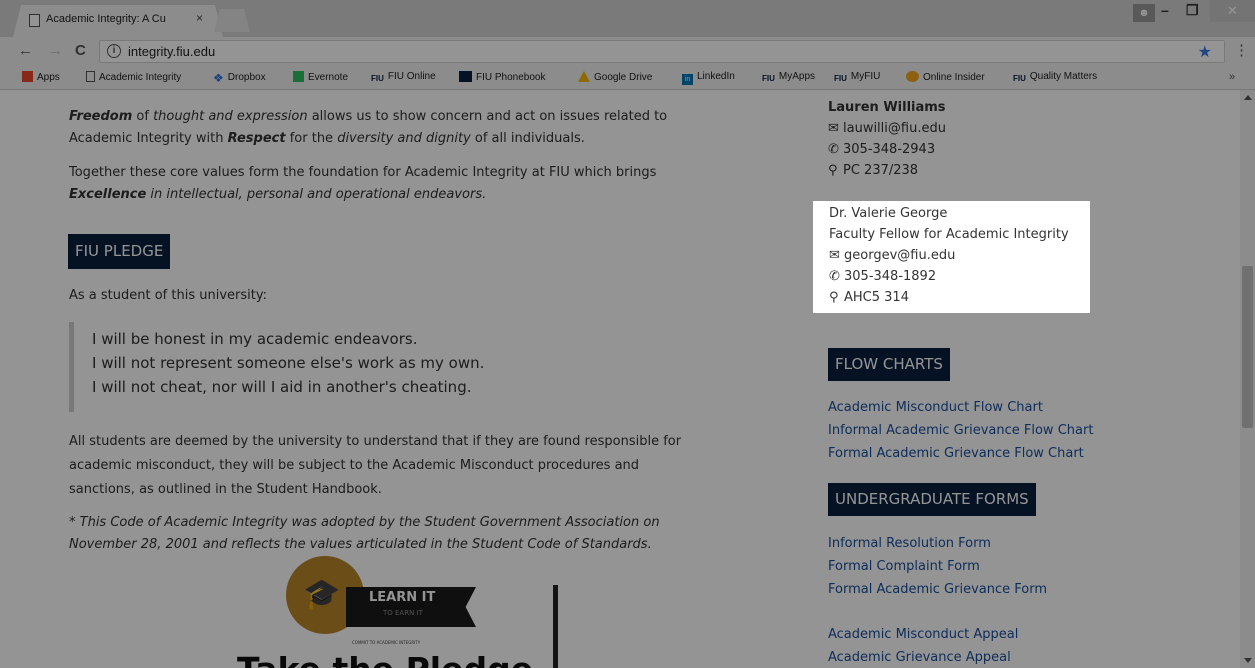 This screenshot has height=668, width=1255. Describe the element at coordinates (1205, 52) in the screenshot. I see `bookmark-star-icon: ★` at that location.